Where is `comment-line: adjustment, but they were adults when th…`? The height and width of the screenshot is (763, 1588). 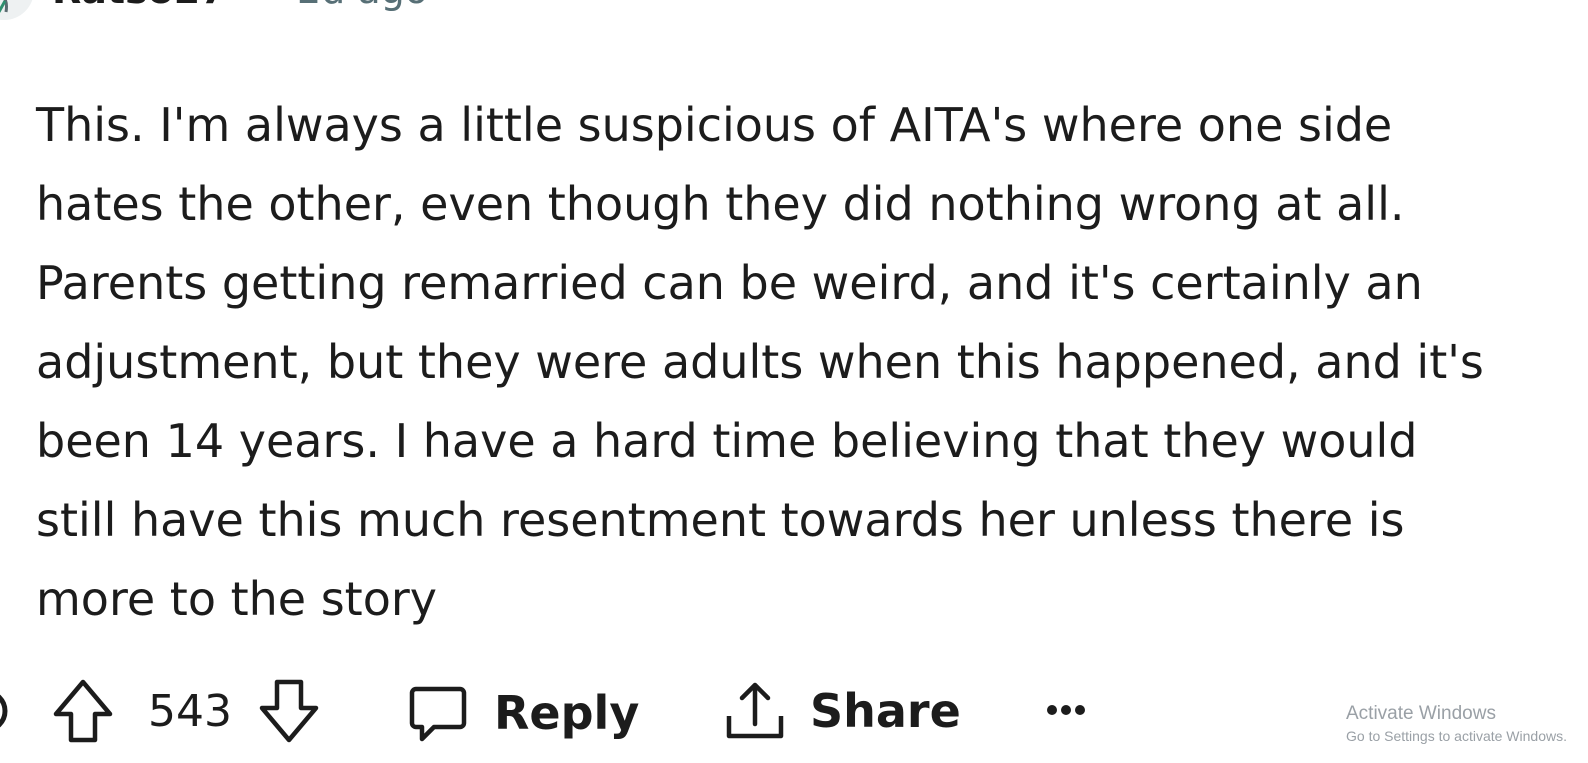
comment-line: adjustment, but they were adults when th… is located at coordinates (760, 362).